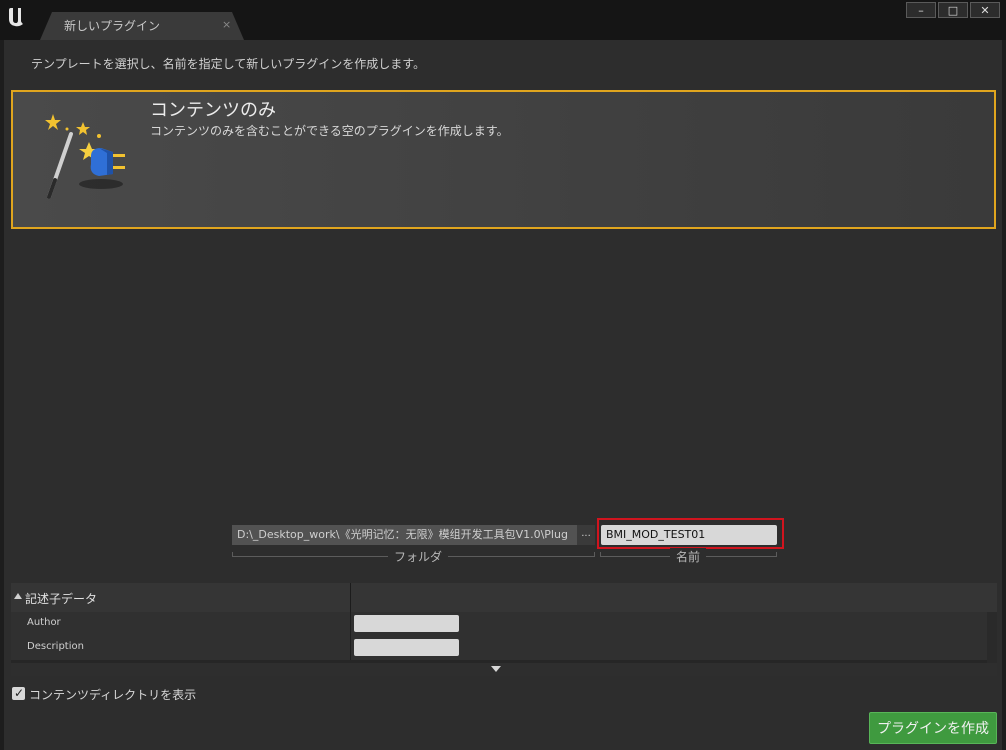 This screenshot has height=750, width=1006. I want to click on window-controls: – □ ✕, so click(953, 10).